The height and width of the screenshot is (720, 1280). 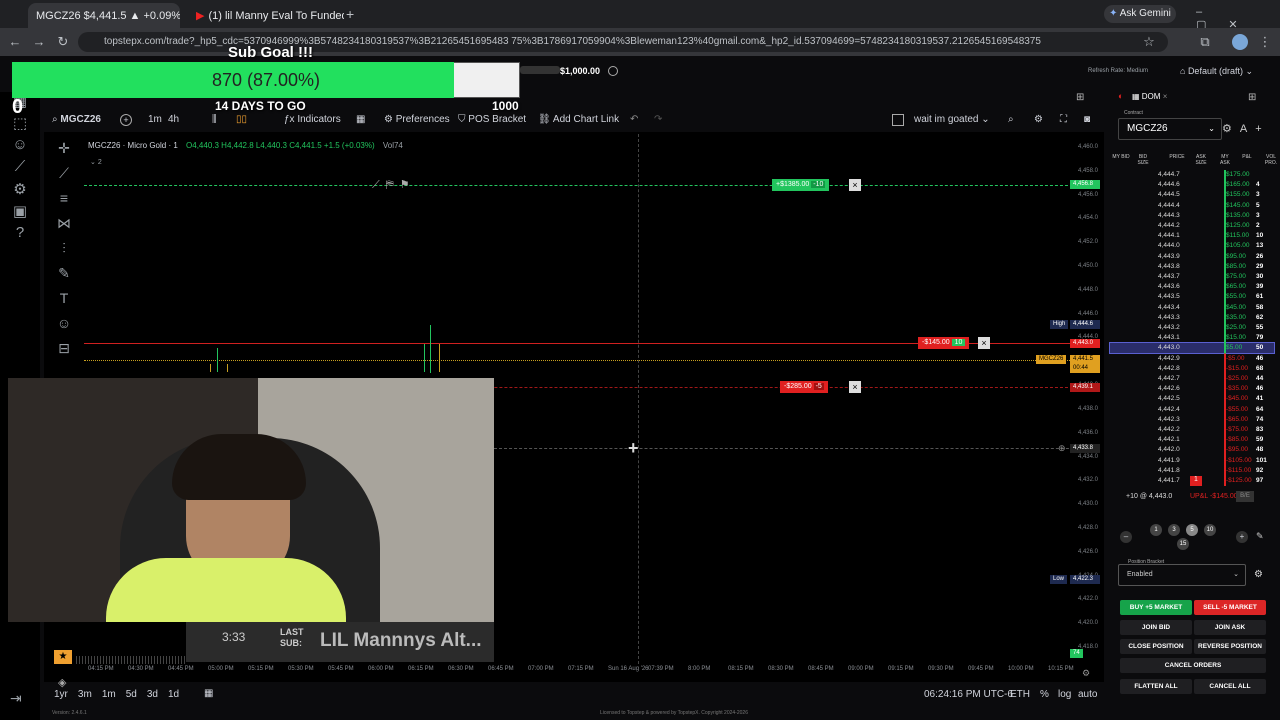 I want to click on ruler-icon: ⊟, so click(x=64, y=352).